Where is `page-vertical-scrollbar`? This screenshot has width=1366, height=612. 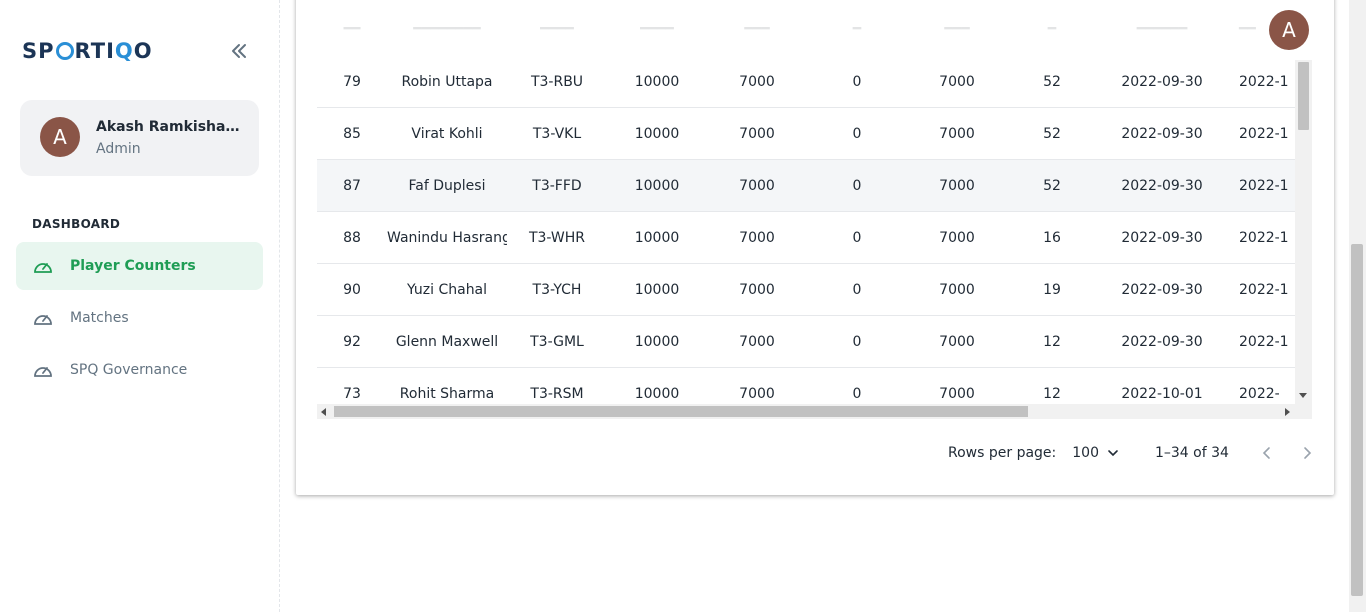 page-vertical-scrollbar is located at coordinates (1357, 306).